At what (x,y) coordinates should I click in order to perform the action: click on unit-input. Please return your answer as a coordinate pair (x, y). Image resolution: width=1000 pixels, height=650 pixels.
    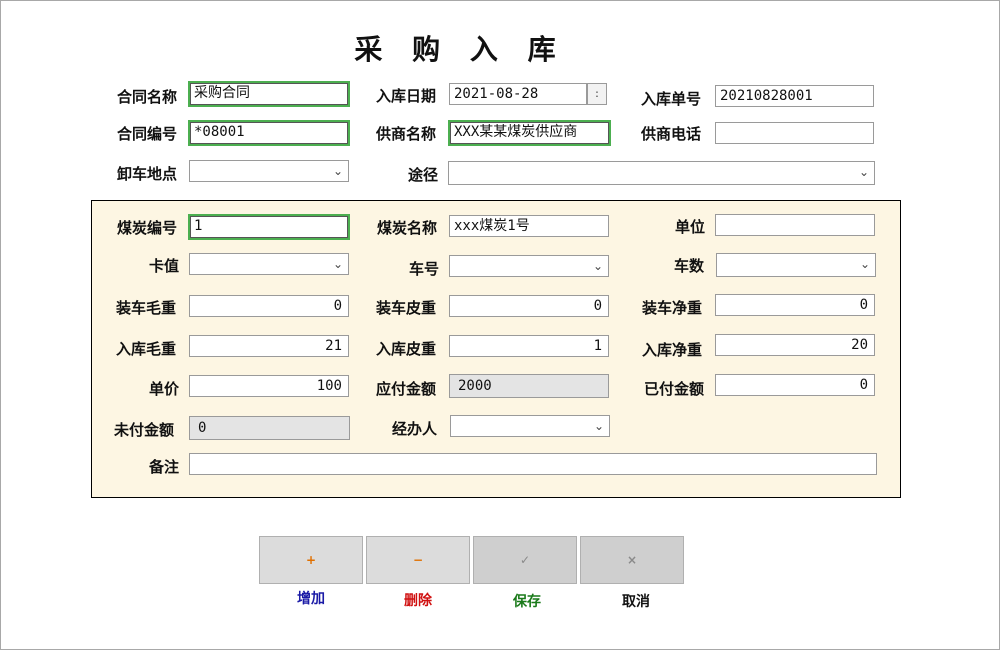
    Looking at the image, I should click on (795, 225).